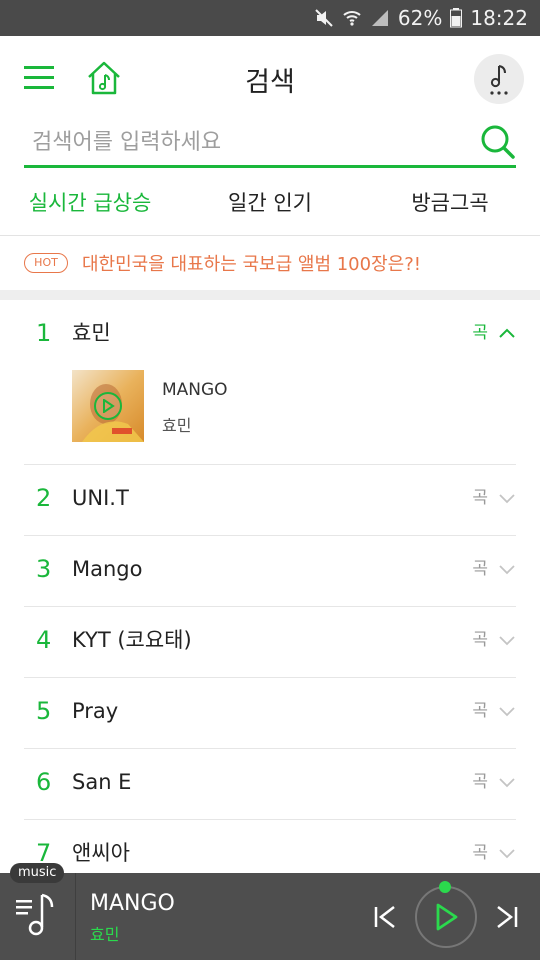 The width and height of the screenshot is (540, 960). I want to click on signal-icon, so click(380, 18).